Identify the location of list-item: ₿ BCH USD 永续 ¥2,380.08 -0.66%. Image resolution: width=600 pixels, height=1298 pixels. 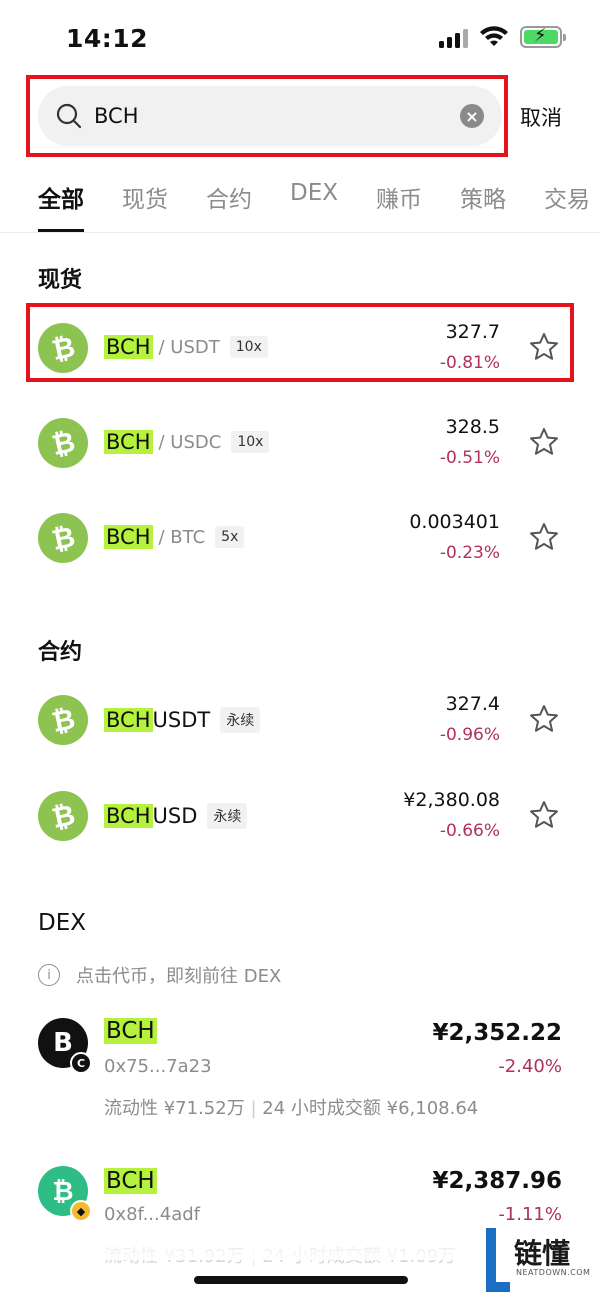
(300, 815).